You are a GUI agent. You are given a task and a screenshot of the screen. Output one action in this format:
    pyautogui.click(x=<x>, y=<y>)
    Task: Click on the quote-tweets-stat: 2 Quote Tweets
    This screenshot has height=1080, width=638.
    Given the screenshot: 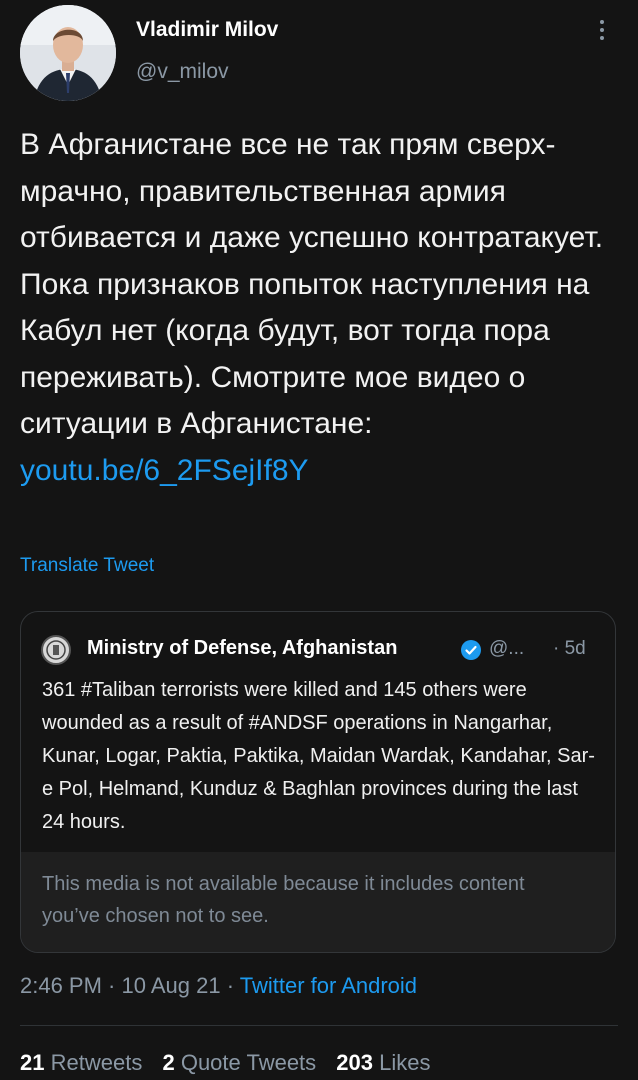 What is the action you would take?
    pyautogui.click(x=239, y=1062)
    